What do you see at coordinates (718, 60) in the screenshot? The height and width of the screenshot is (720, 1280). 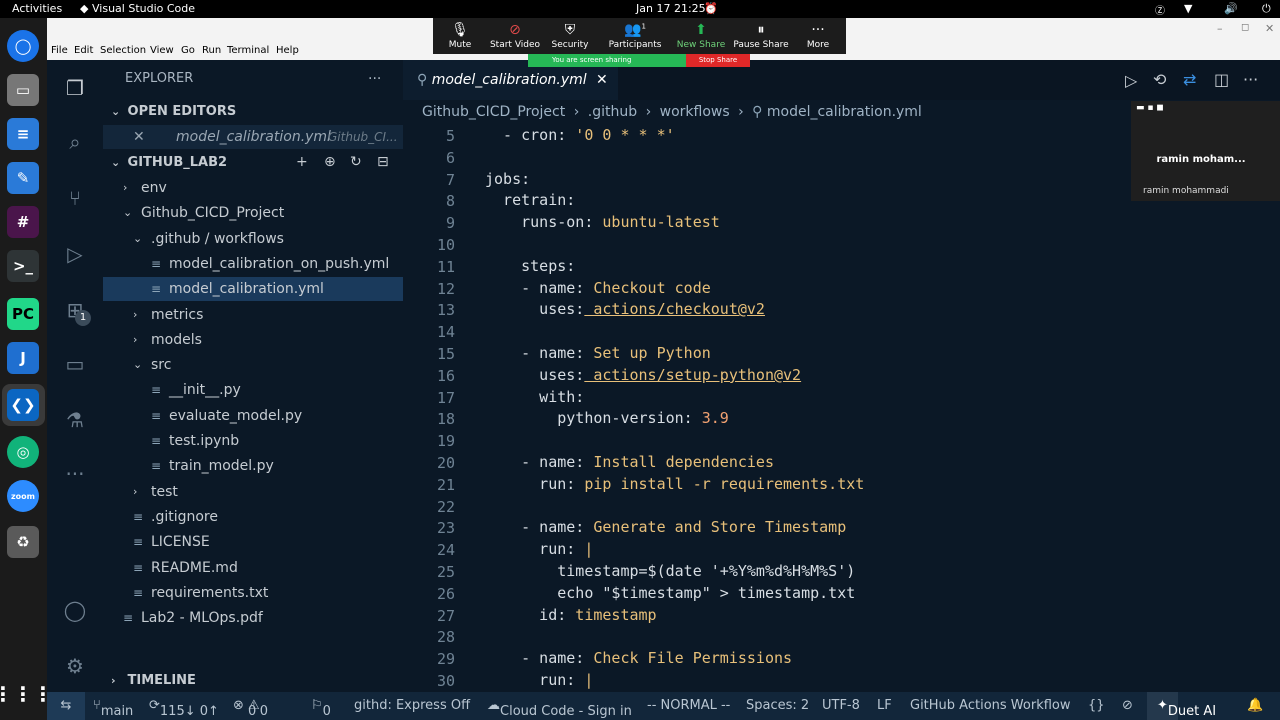 I see `stop-share-button: Stop Share` at bounding box center [718, 60].